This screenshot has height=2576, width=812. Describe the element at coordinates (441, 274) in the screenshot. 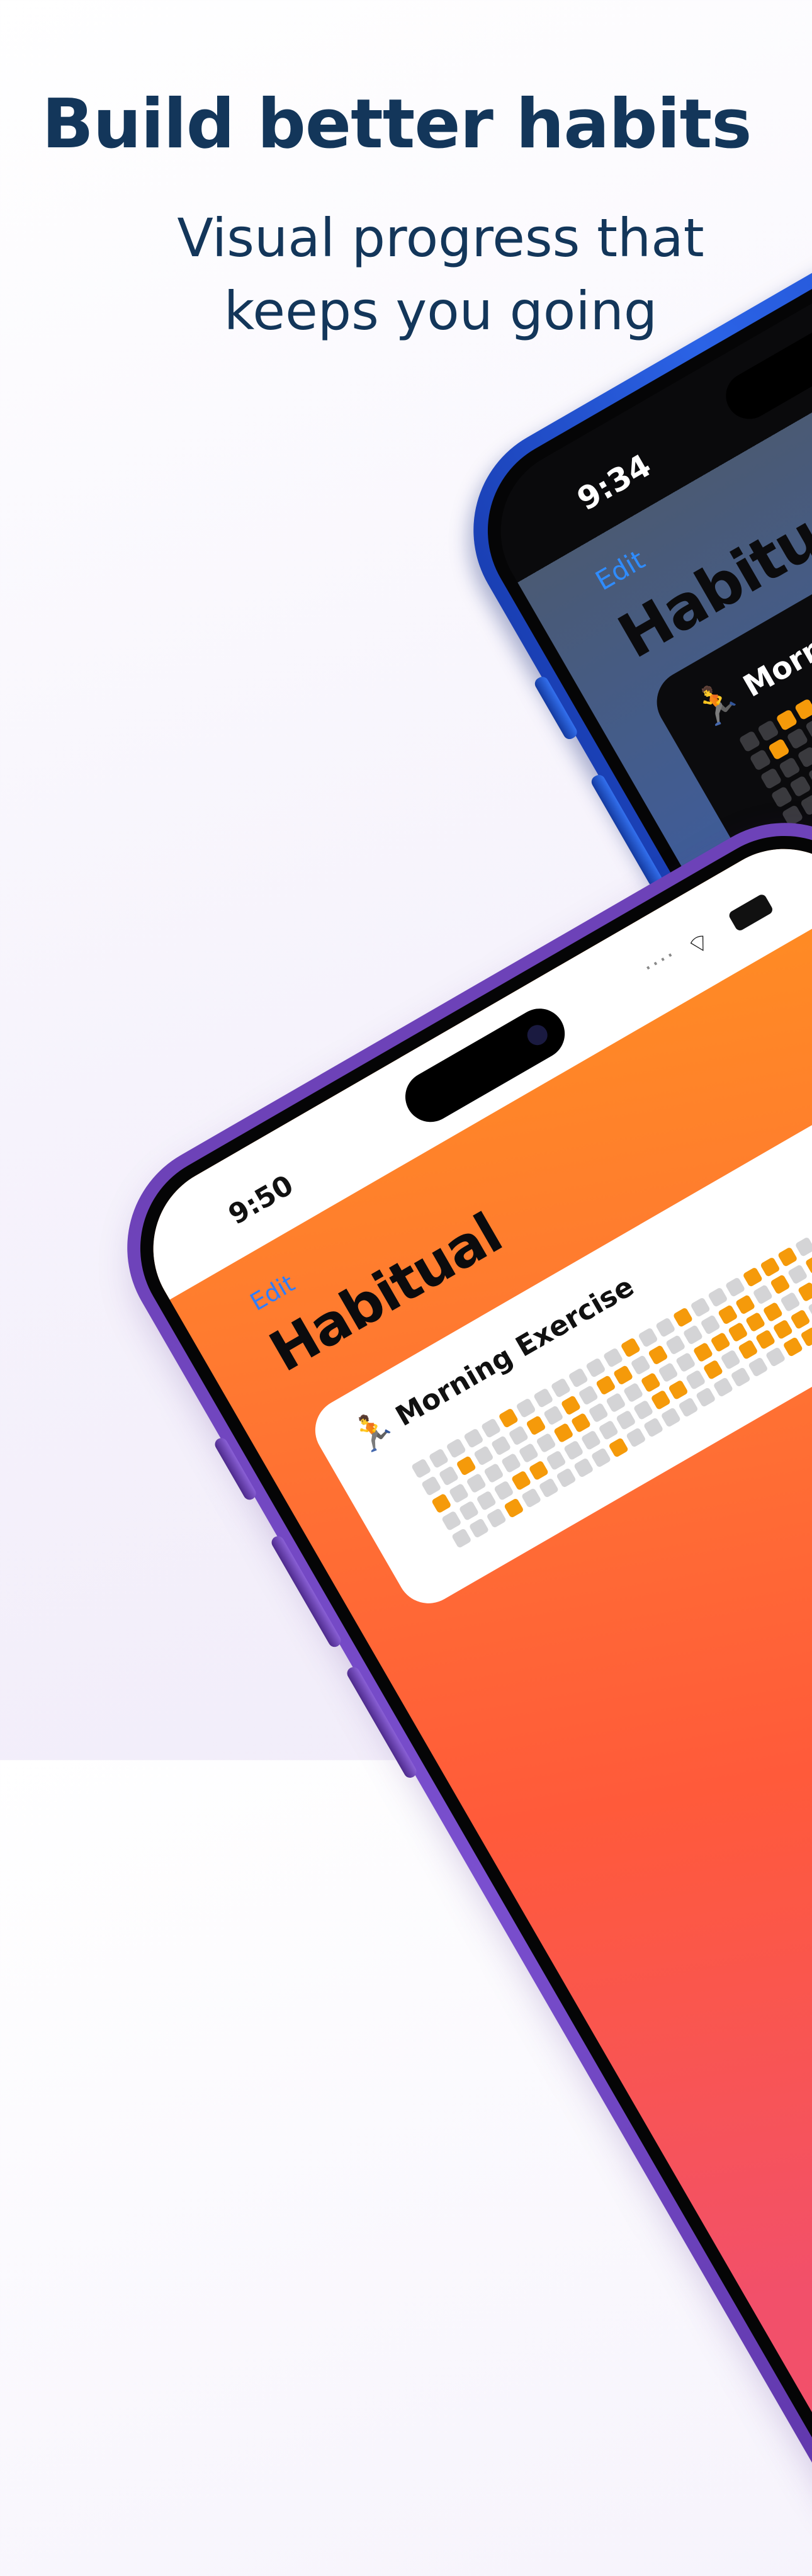

I see `subheadline: Visual progress that keeps you going` at that location.